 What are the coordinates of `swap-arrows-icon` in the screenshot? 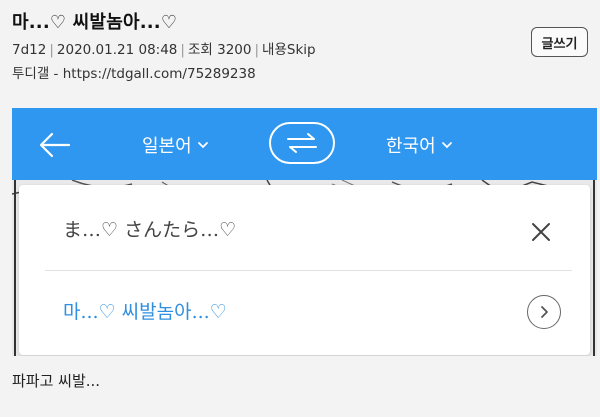 It's located at (302, 143).